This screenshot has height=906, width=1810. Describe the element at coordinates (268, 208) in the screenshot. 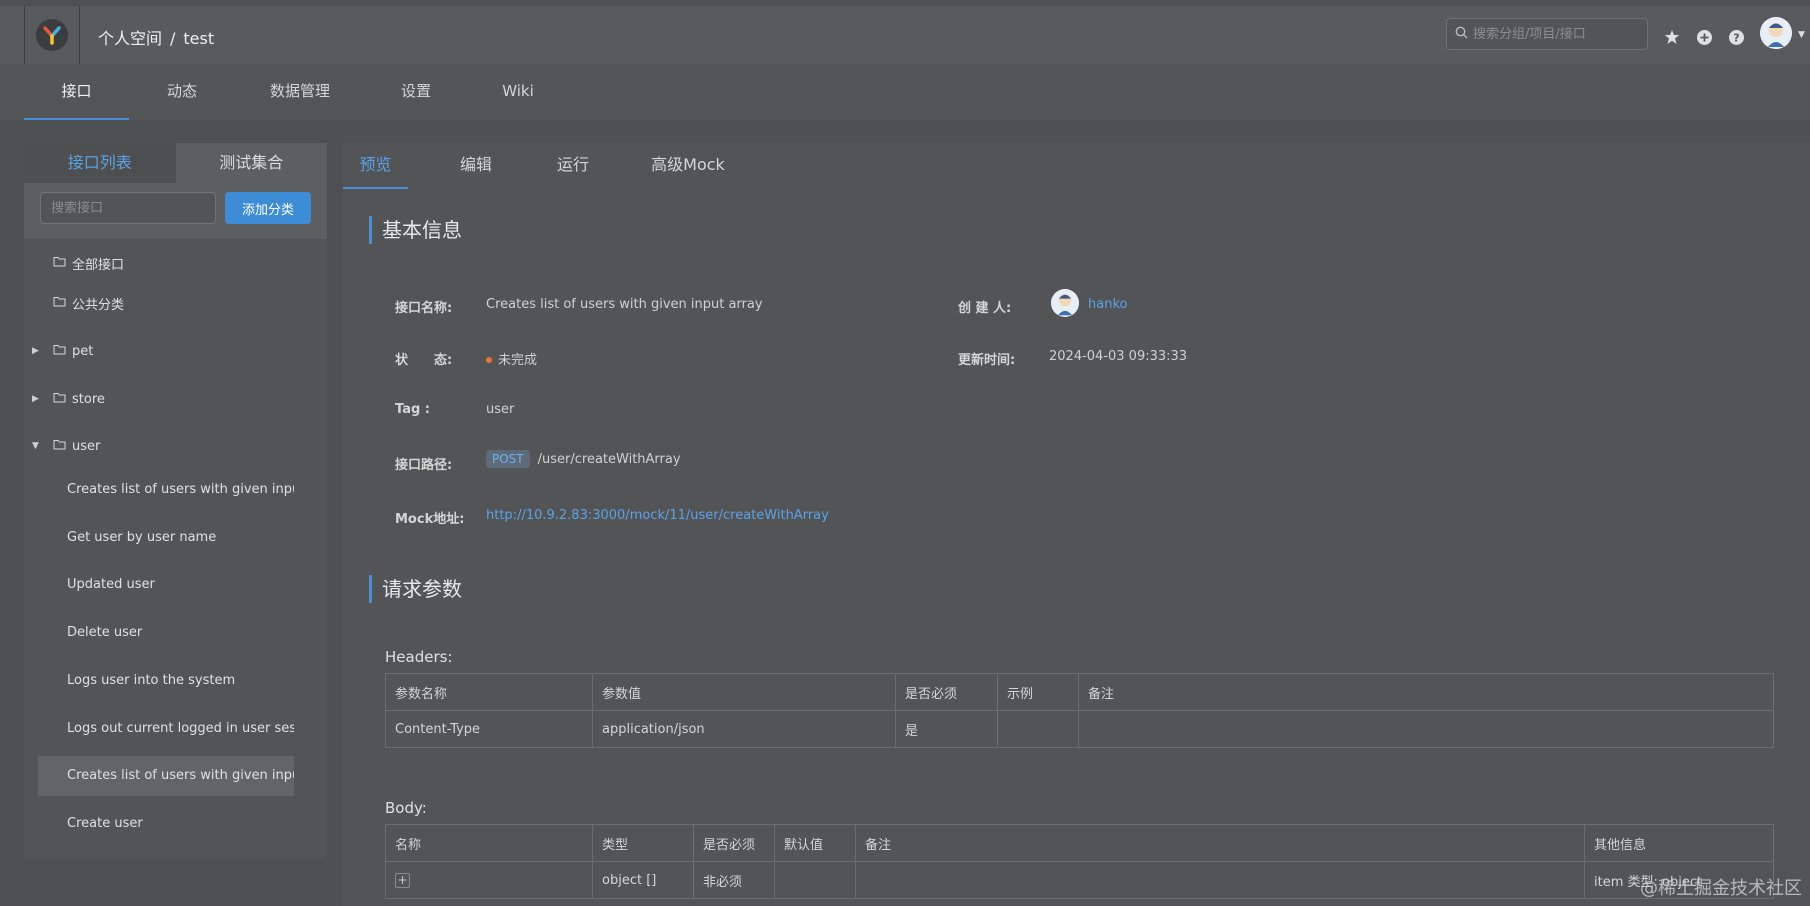

I see `add-category-button: 添加分类` at that location.